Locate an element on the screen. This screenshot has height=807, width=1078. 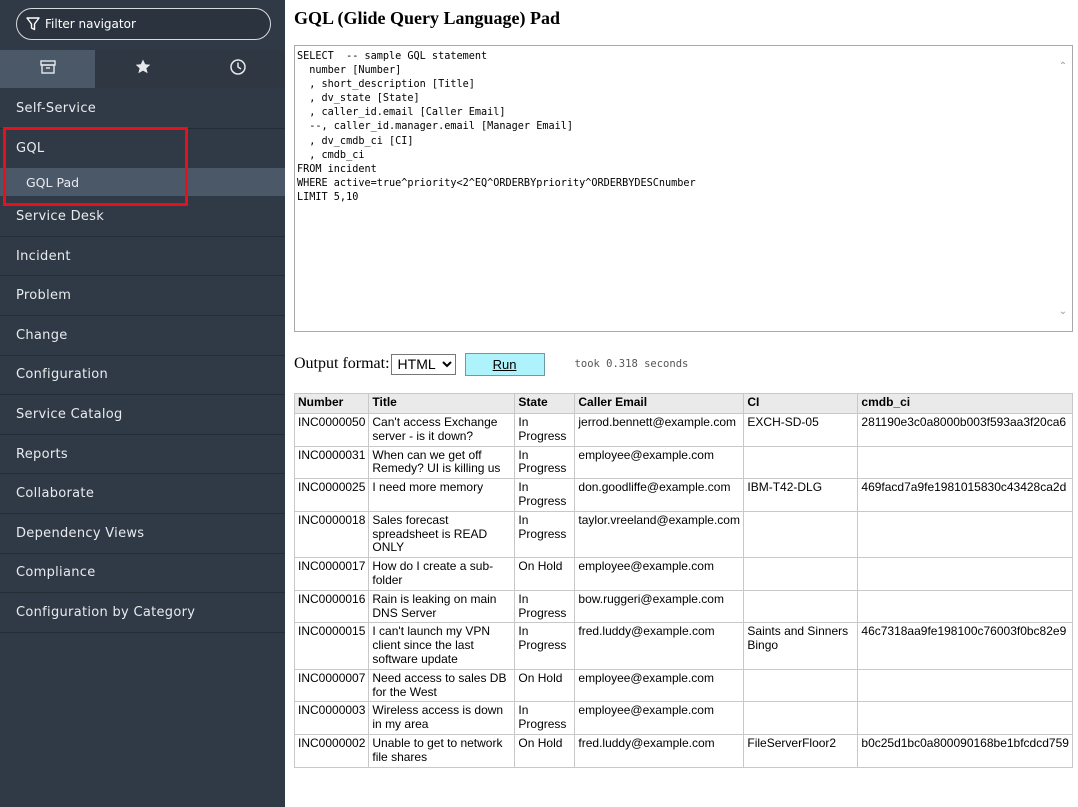
cell-cmdb-ci: 46c7318aa9fe198100c76003f0bc82e9 is located at coordinates (965, 646).